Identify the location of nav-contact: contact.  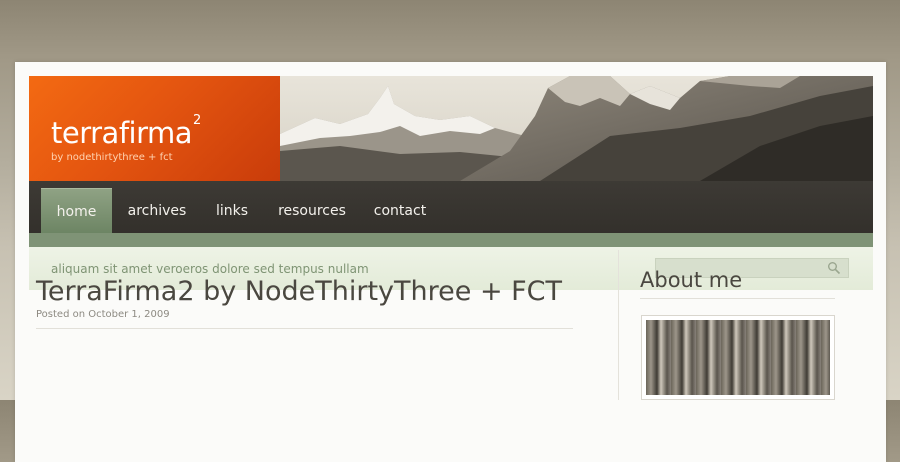
(400, 210).